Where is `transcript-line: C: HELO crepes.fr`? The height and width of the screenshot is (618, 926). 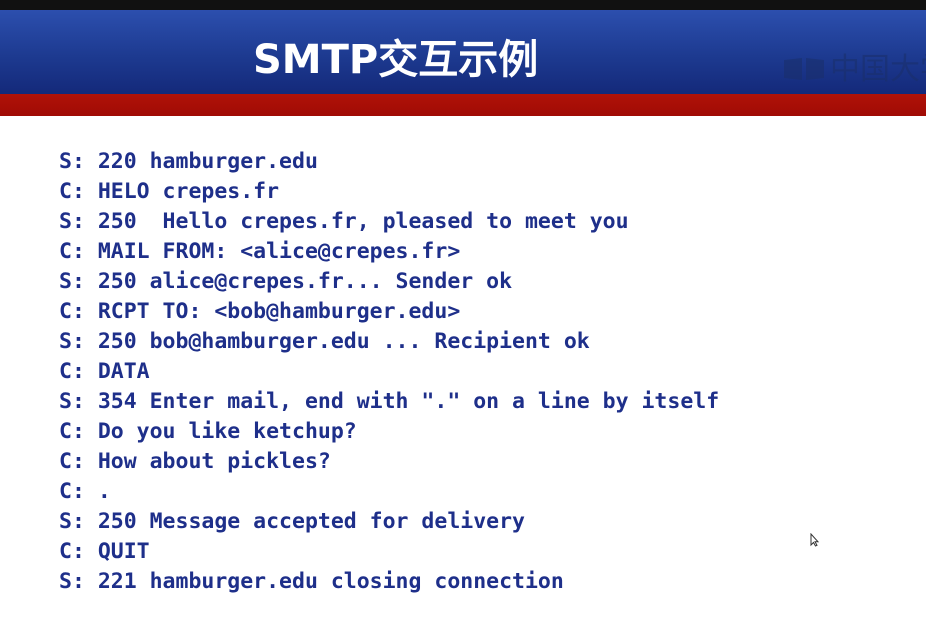 transcript-line: C: HELO crepes.fr is located at coordinates (169, 191).